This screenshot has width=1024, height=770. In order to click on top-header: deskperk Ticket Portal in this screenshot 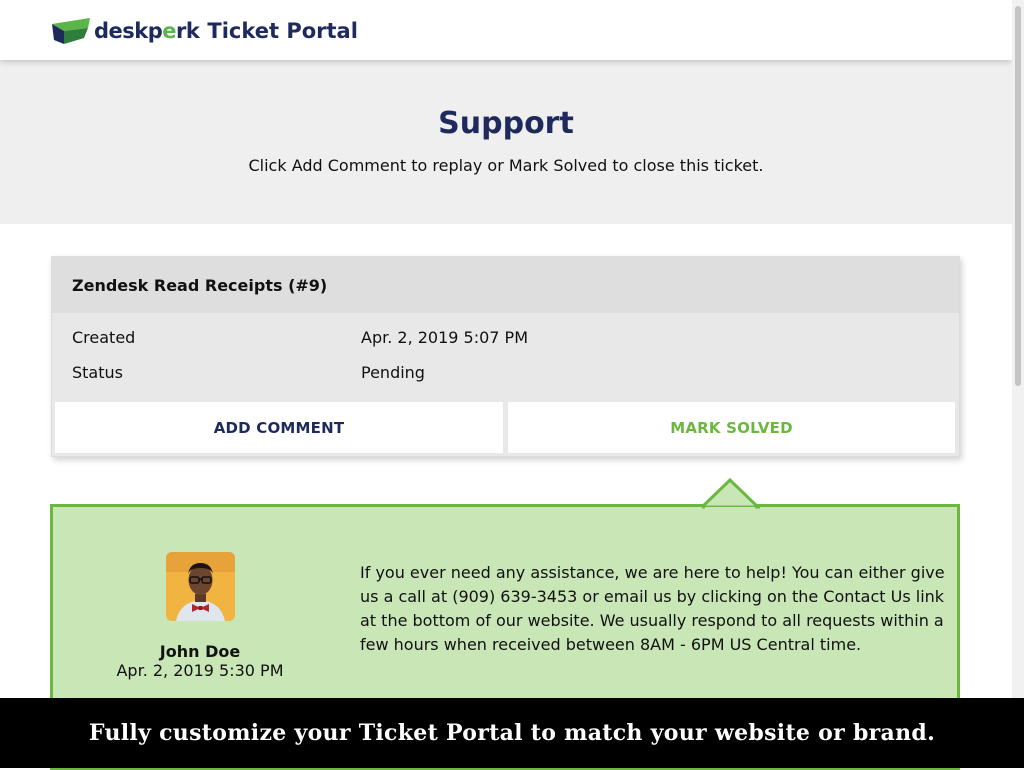, I will do `click(506, 30)`.